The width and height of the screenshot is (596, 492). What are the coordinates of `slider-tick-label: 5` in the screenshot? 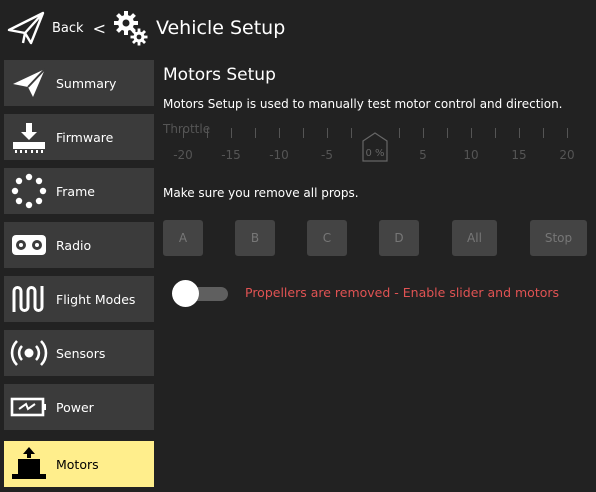 It's located at (423, 155).